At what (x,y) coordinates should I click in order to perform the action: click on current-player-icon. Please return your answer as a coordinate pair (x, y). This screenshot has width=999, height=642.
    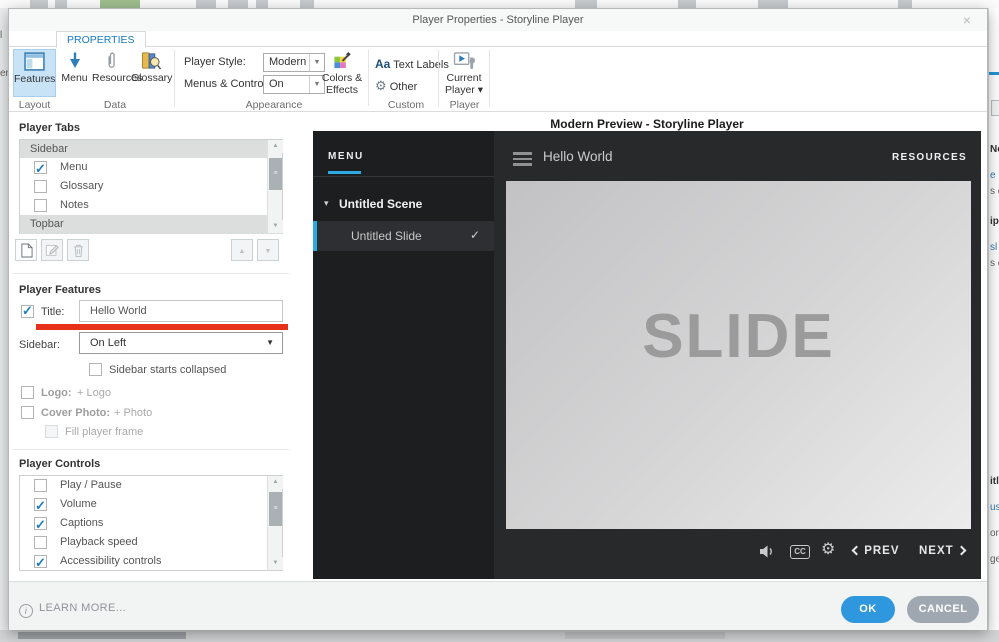
    Looking at the image, I should click on (464, 61).